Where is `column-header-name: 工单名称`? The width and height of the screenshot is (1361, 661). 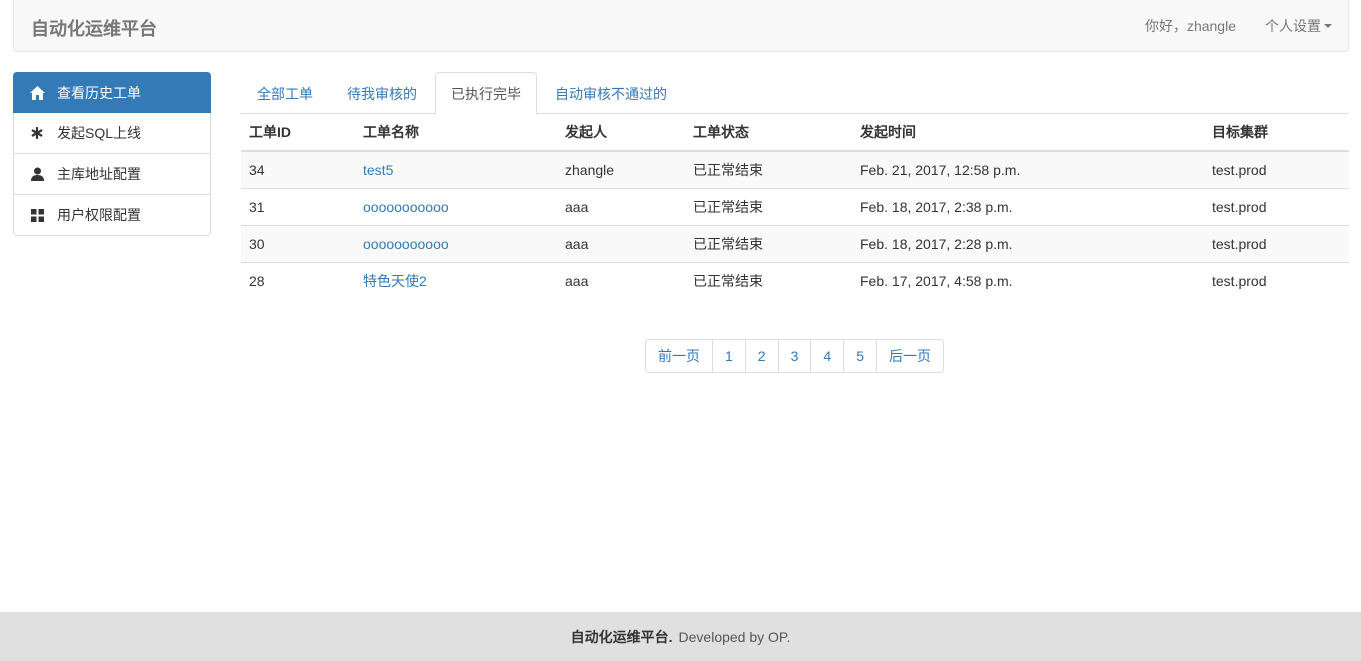 column-header-name: 工单名称 is located at coordinates (456, 133).